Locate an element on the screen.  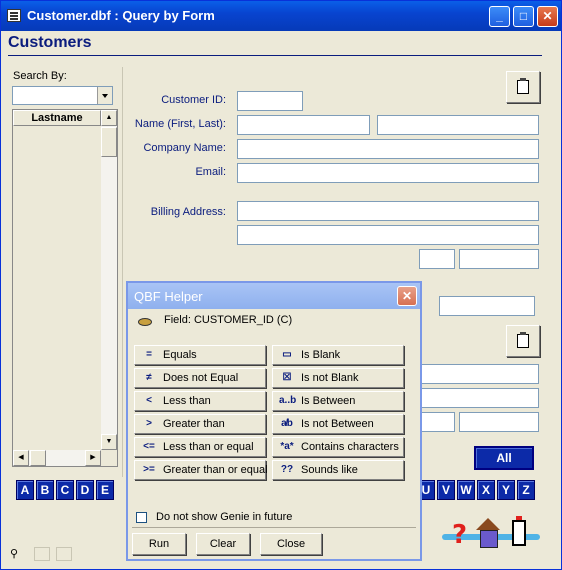
home-roof is located at coordinates (488, 524).